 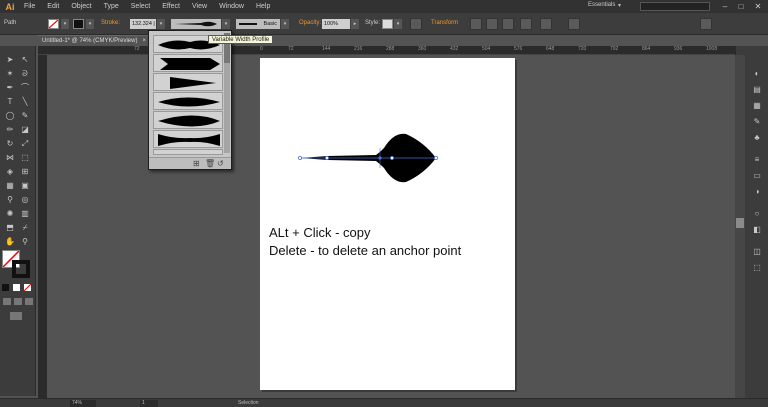 What do you see at coordinates (336, 24) in the screenshot?
I see `opacity-field: 100%` at bounding box center [336, 24].